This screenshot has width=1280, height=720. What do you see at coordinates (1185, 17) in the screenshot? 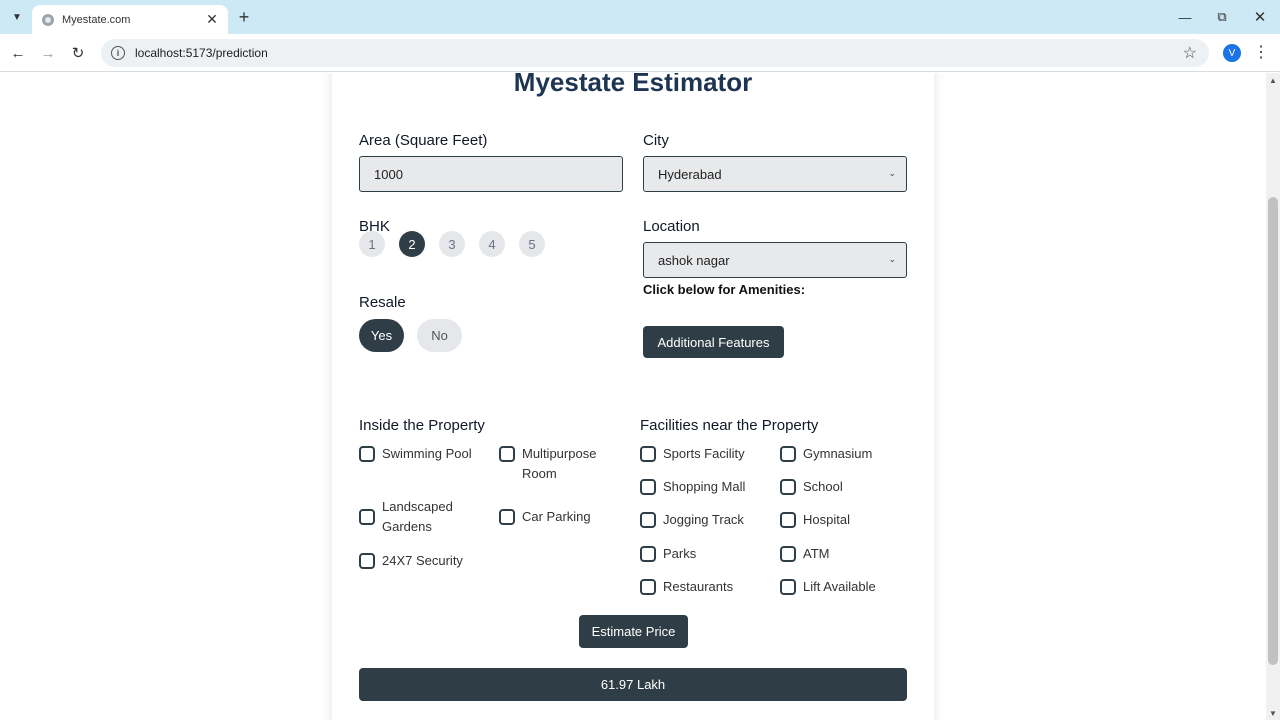
I see `minimize-icon: —` at bounding box center [1185, 17].